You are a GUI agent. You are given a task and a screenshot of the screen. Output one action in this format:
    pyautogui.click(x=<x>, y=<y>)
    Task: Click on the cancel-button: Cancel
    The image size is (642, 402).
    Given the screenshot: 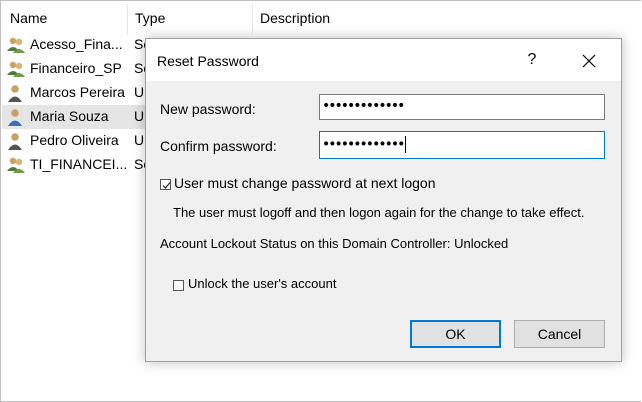 What is the action you would take?
    pyautogui.click(x=559, y=334)
    